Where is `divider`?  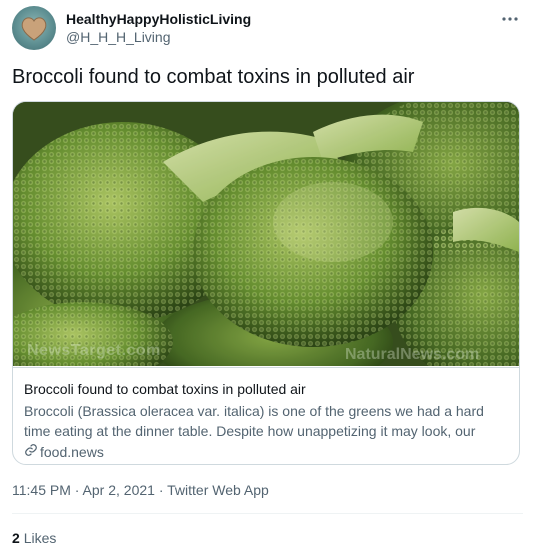 divider is located at coordinates (267, 513).